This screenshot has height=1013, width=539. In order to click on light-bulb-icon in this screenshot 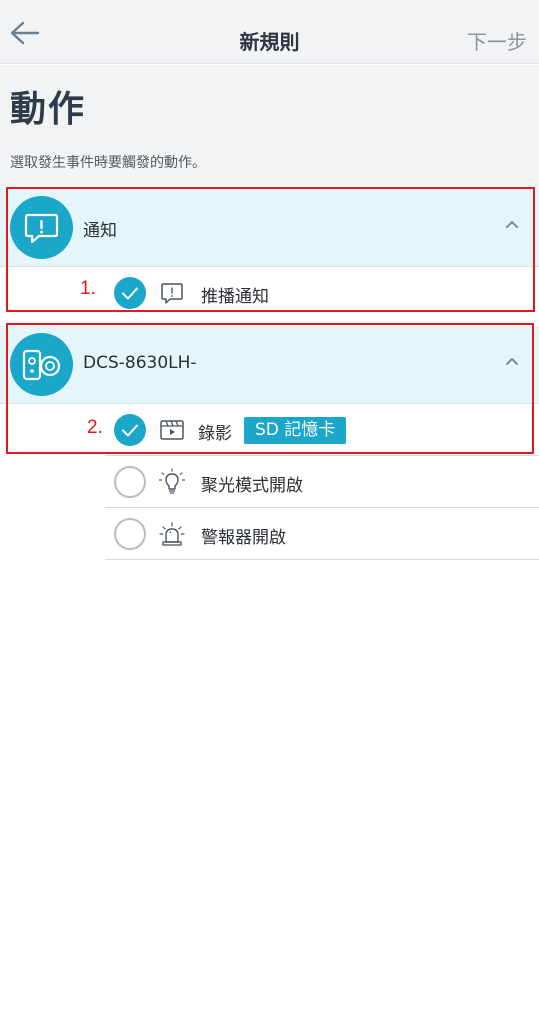, I will do `click(172, 481)`.